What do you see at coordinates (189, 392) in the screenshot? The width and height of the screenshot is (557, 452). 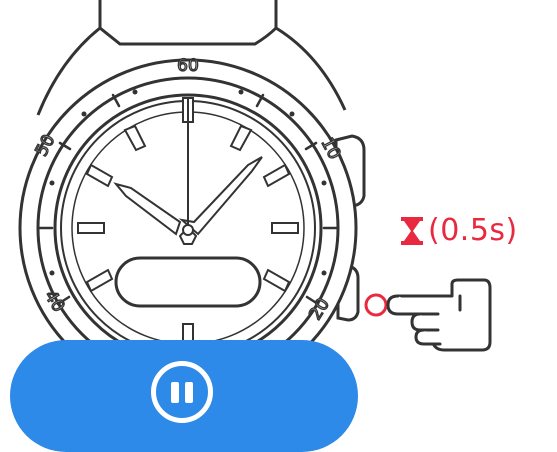 I see `pause-bar-right` at bounding box center [189, 392].